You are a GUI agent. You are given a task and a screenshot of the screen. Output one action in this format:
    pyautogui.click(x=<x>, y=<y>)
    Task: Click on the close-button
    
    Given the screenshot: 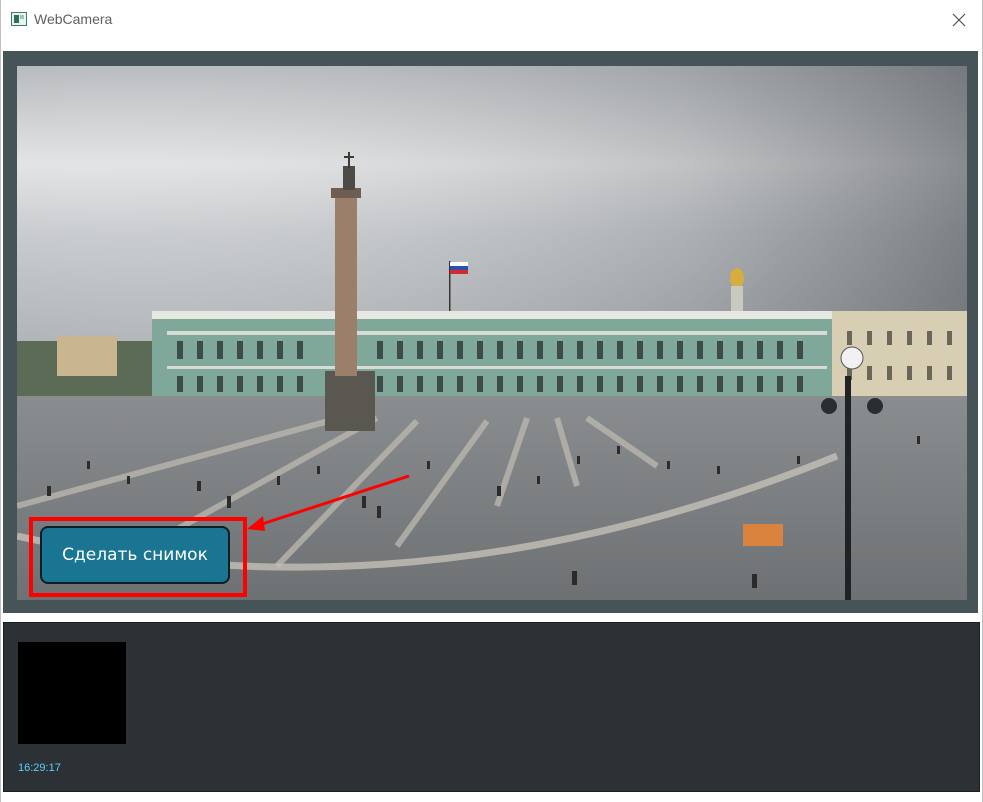 What is the action you would take?
    pyautogui.click(x=959, y=20)
    